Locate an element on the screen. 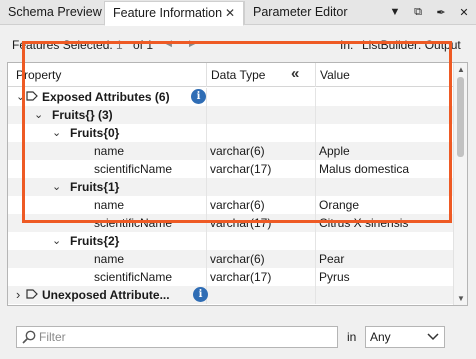 Image resolution: width=476 pixels, height=359 pixels. next-feature-icon: ▶ is located at coordinates (192, 43).